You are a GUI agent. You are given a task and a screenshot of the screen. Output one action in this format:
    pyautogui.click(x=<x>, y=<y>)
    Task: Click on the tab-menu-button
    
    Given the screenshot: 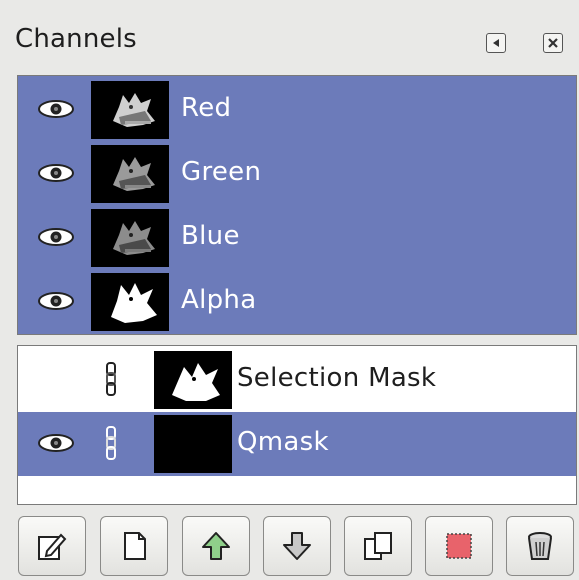 What is the action you would take?
    pyautogui.click(x=496, y=43)
    